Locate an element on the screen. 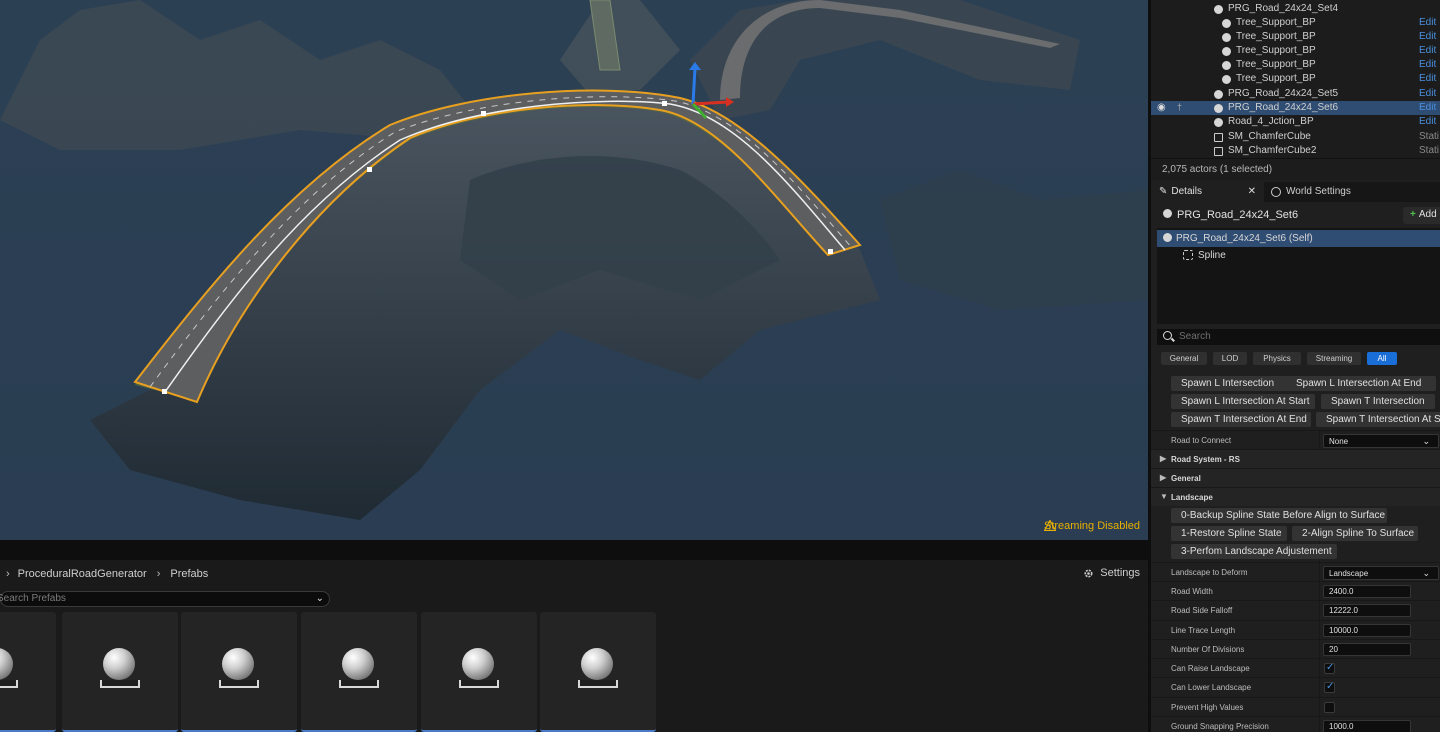 The image size is (1440, 732). eye-icon: ◉ is located at coordinates (1161, 107).